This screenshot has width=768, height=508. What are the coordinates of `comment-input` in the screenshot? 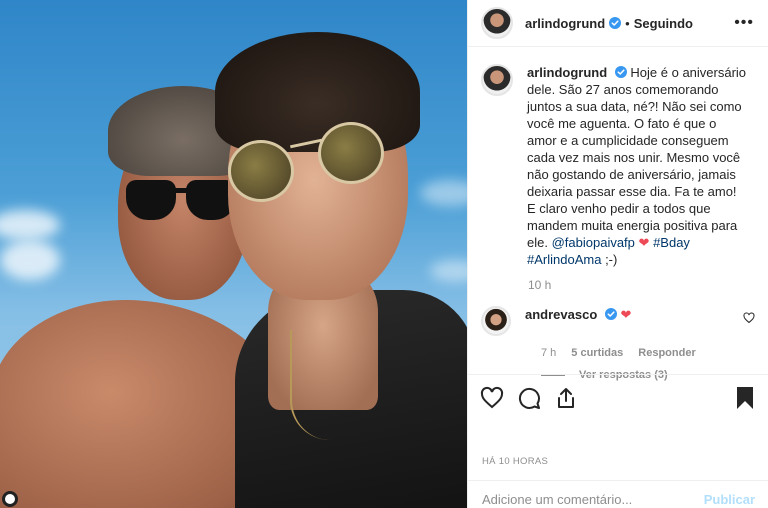 It's located at (589, 499).